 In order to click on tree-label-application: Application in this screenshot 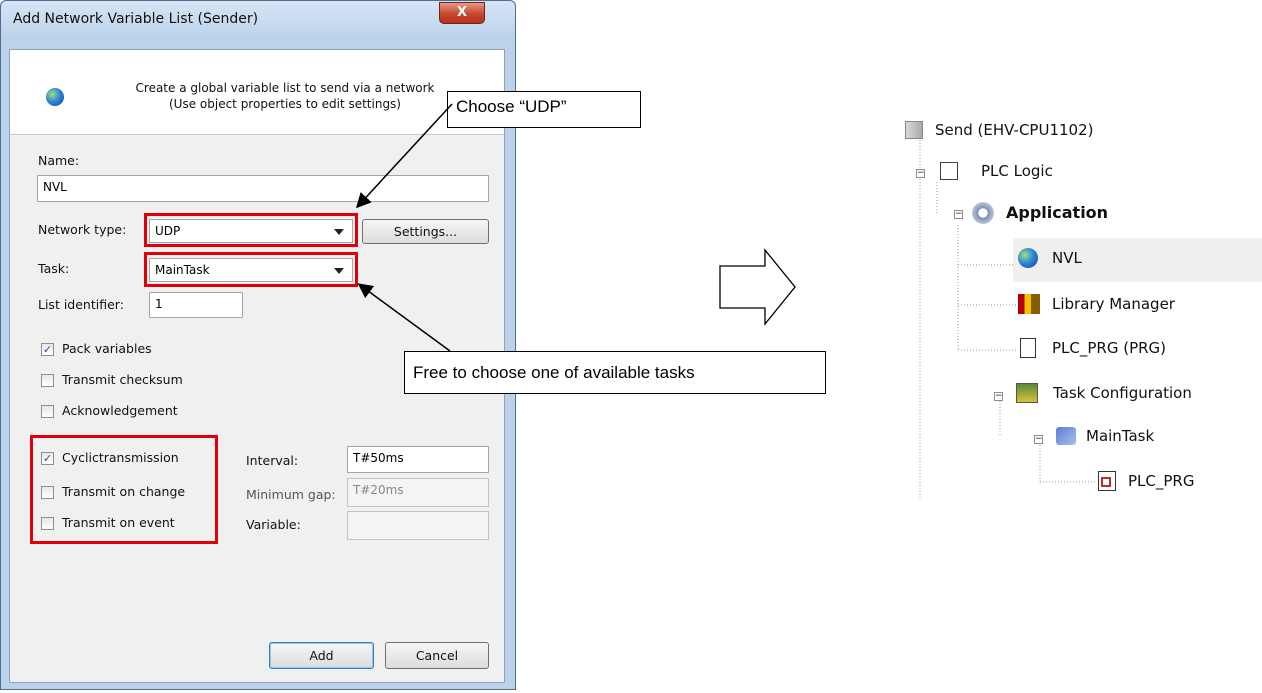, I will do `click(1057, 212)`.